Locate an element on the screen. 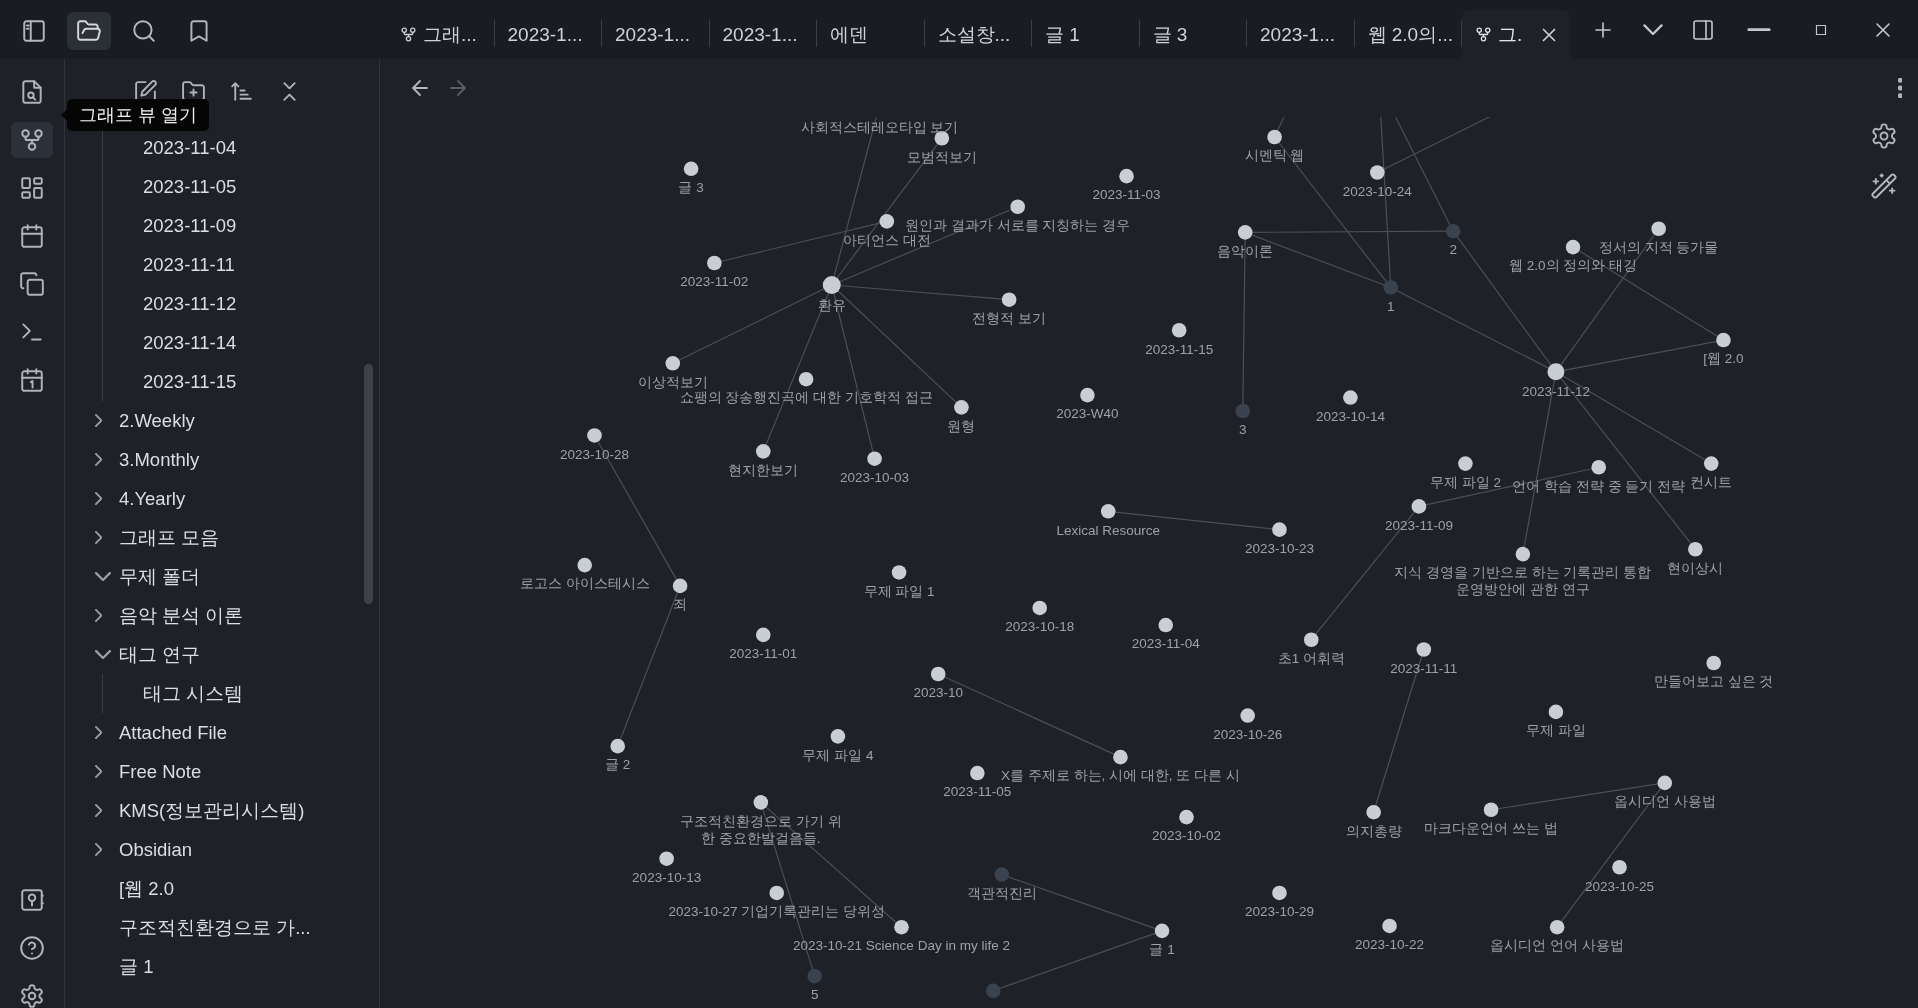  tab: 글 3 is located at coordinates (1193, 34).